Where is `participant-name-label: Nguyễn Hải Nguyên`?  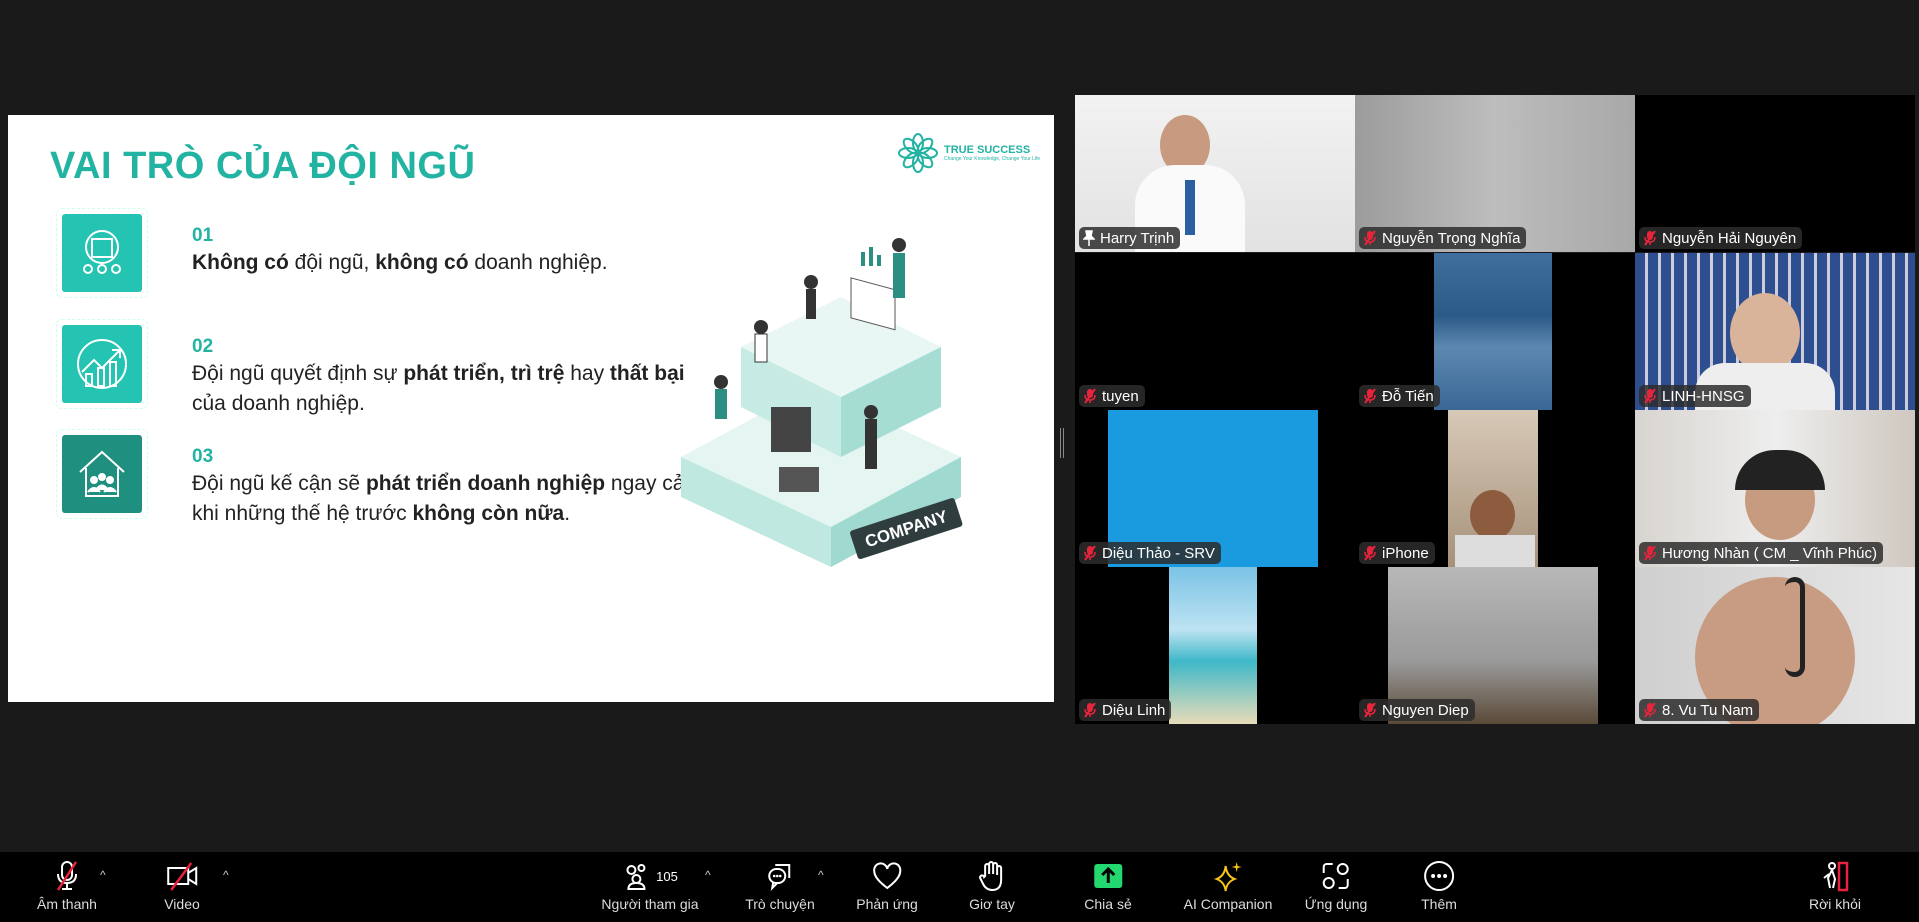
participant-name-label: Nguyễn Hải Nguyên is located at coordinates (1721, 238).